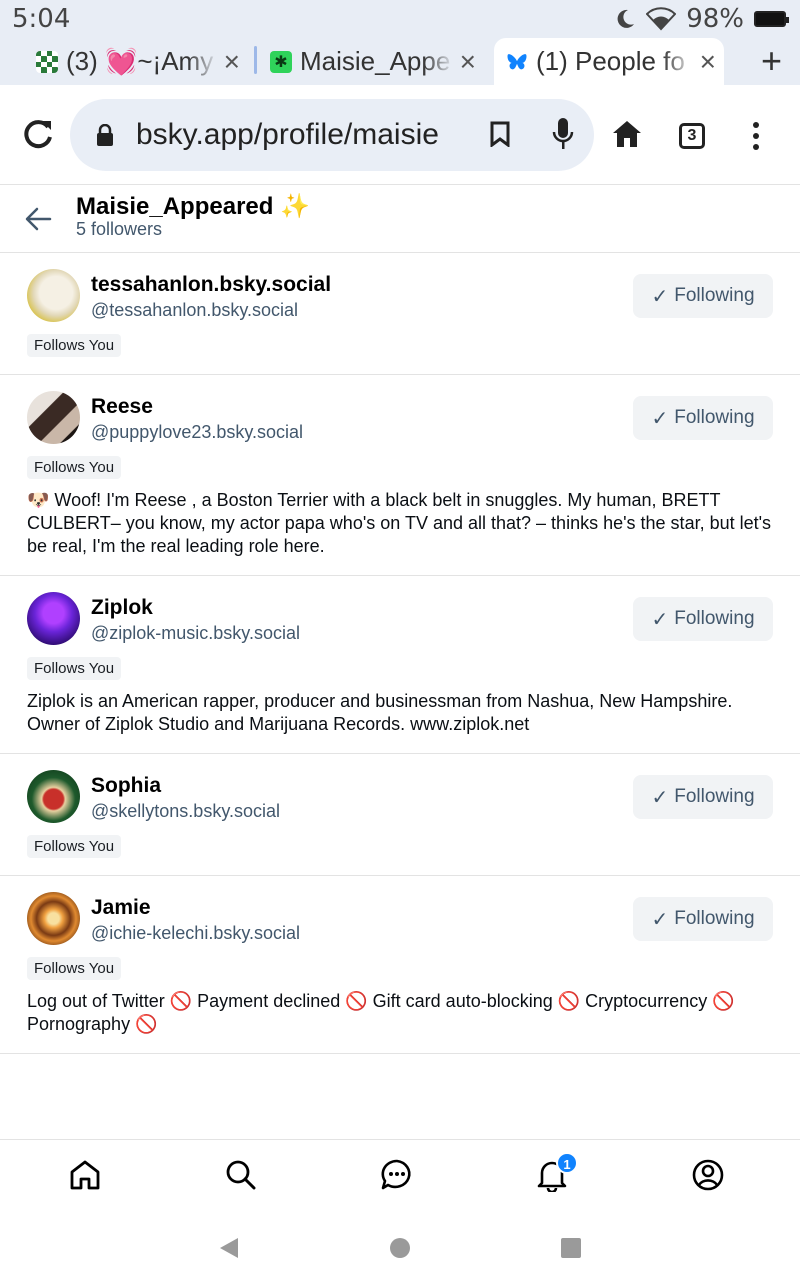  I want to click on system-nav-bar, so click(400, 1244).